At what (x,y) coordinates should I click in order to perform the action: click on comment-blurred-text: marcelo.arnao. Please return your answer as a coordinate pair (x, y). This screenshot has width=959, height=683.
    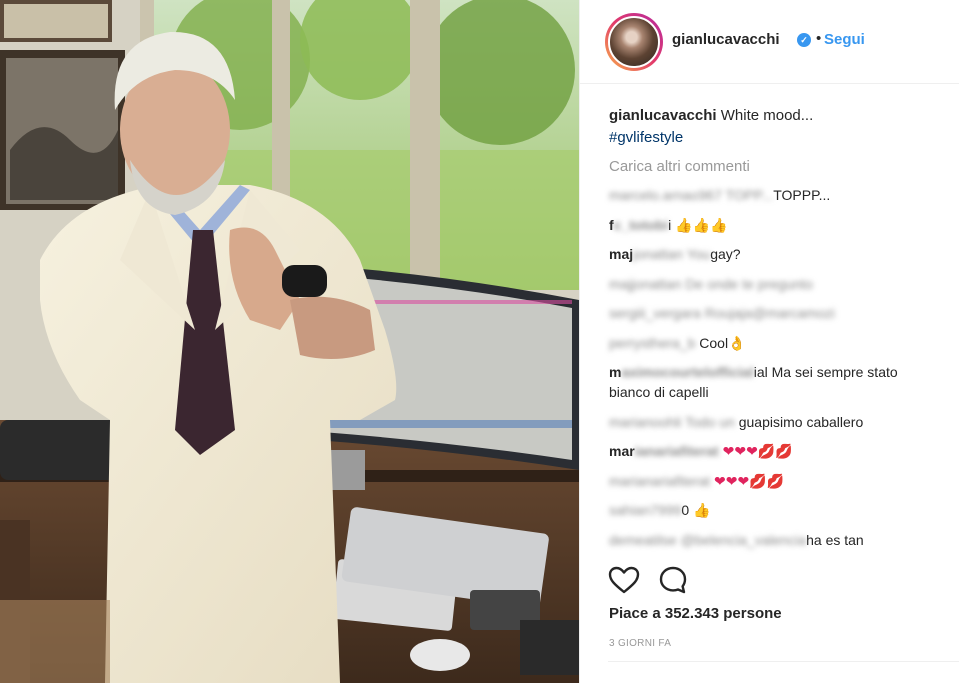
    Looking at the image, I should click on (654, 195).